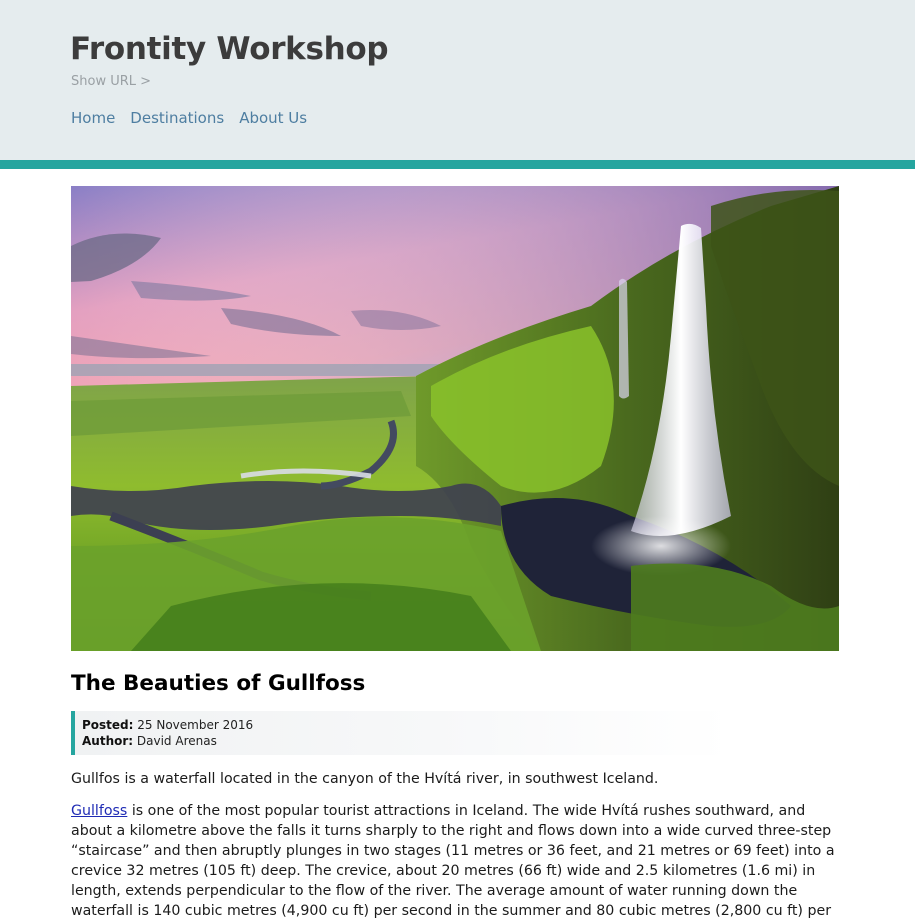 This screenshot has height=921, width=915. What do you see at coordinates (229, 49) in the screenshot?
I see `site-title: Frontity Workshop` at bounding box center [229, 49].